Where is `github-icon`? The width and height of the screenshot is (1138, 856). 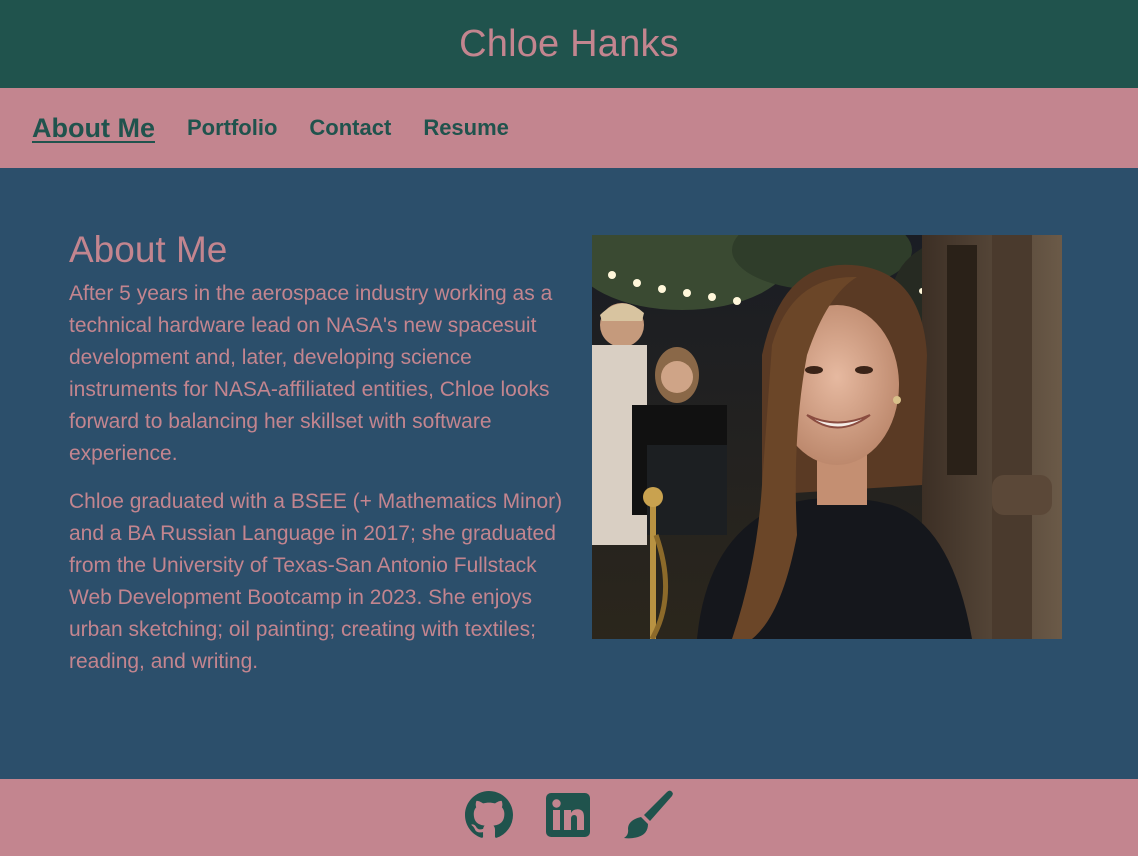
github-icon is located at coordinates (489, 817).